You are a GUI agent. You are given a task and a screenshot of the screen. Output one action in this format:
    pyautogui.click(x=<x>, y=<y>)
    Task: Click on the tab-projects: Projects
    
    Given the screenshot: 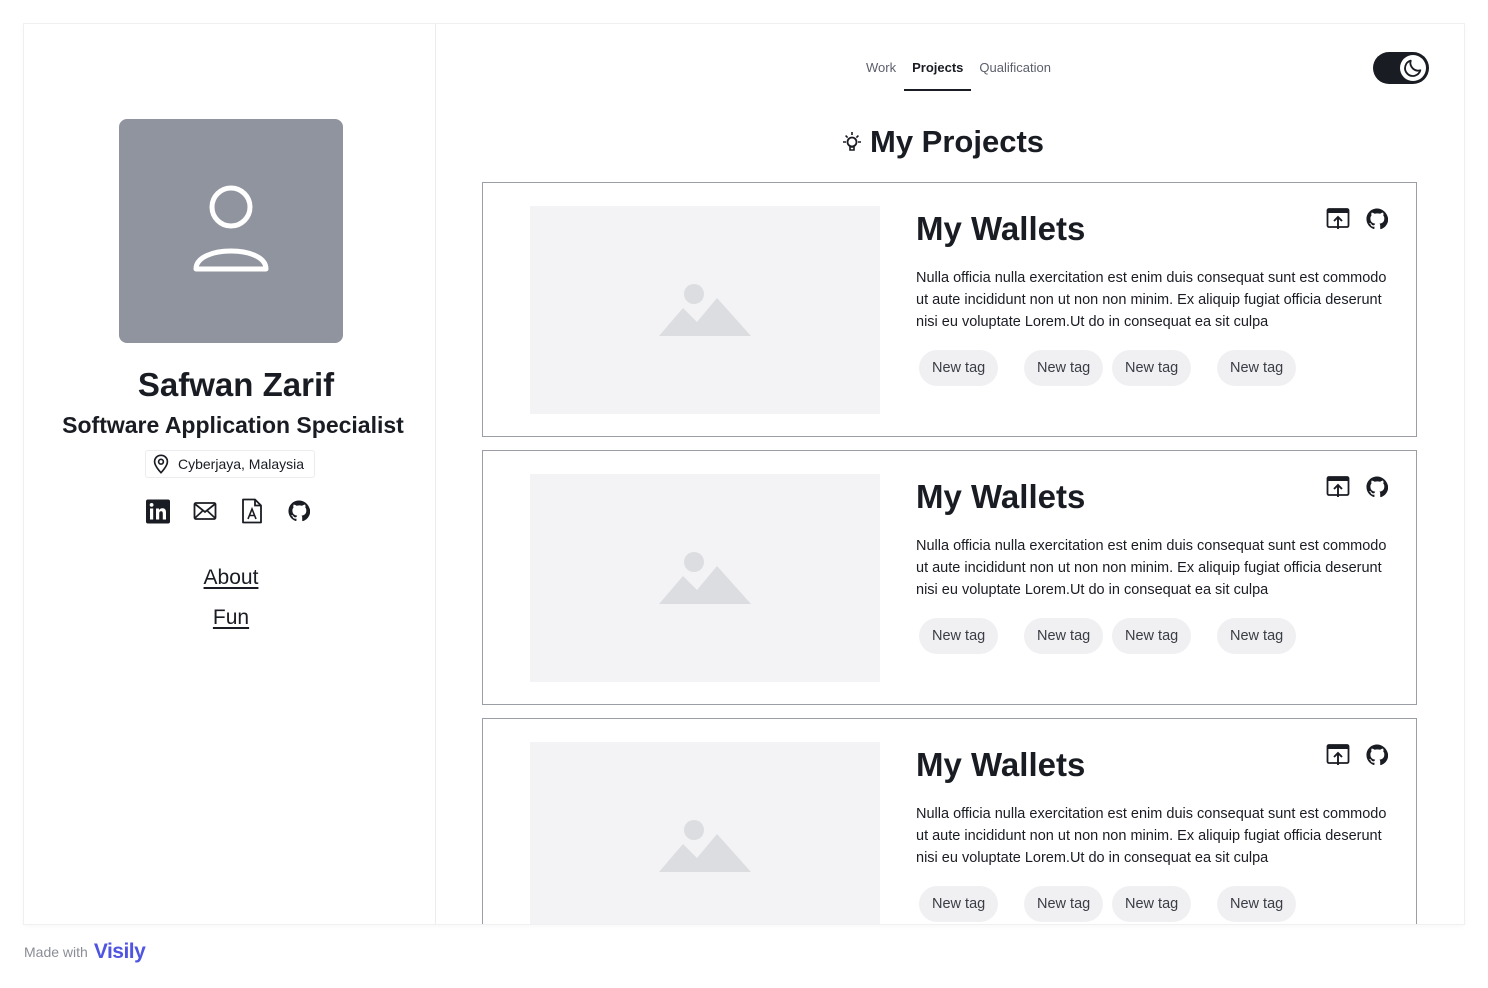 What is the action you would take?
    pyautogui.click(x=938, y=71)
    